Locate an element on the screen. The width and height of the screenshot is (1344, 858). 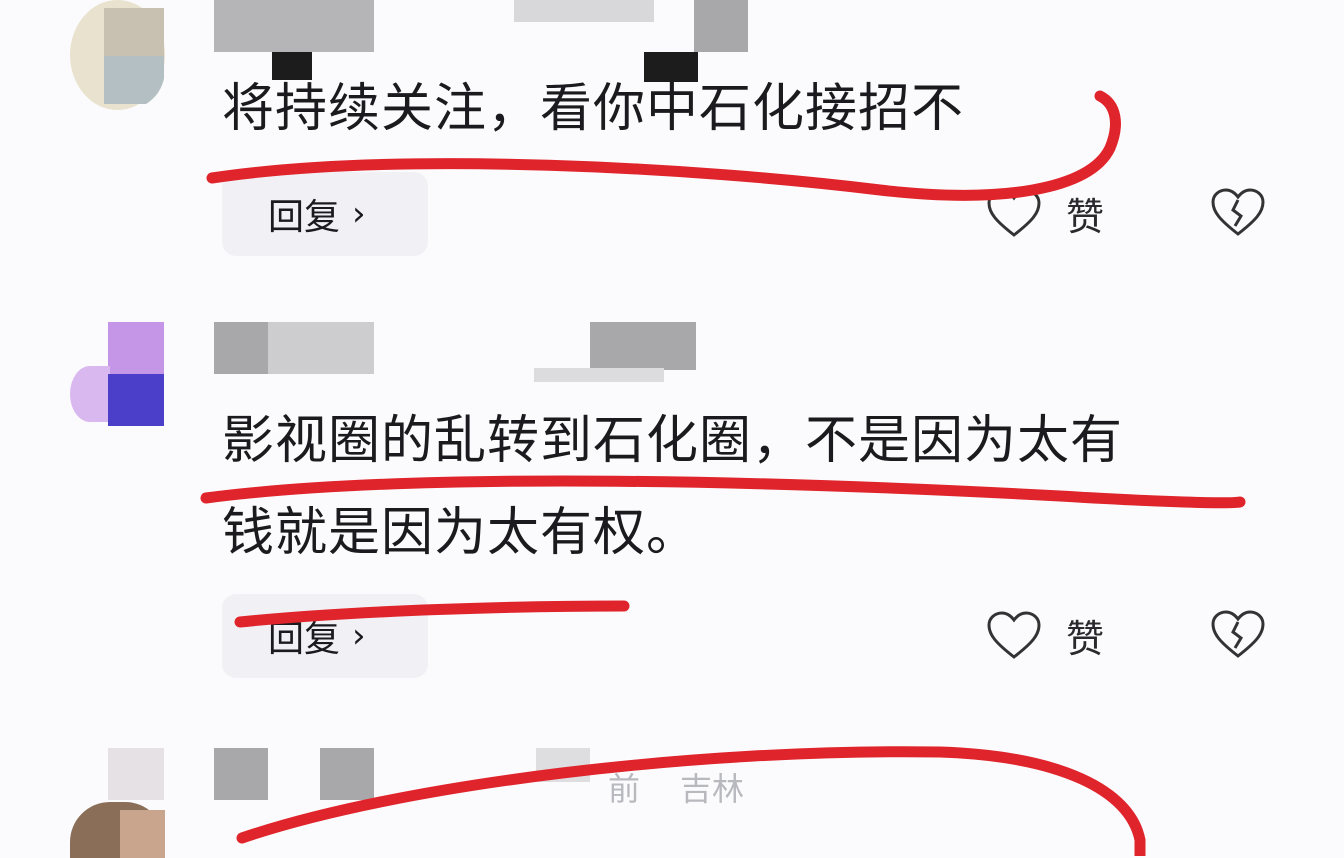
comment-text-line-2: 钱就是因为太有权。 is located at coordinates (461, 533).